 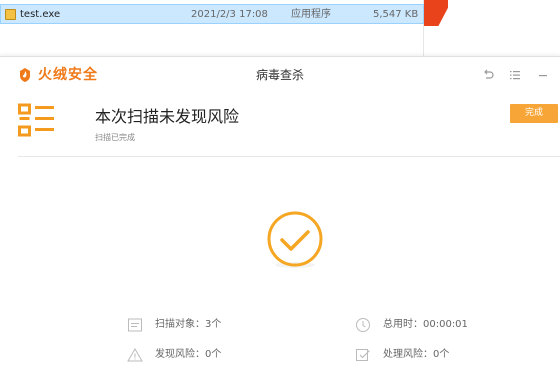 I want to click on result-headline: 本次扫描未发现风险, so click(x=167, y=116).